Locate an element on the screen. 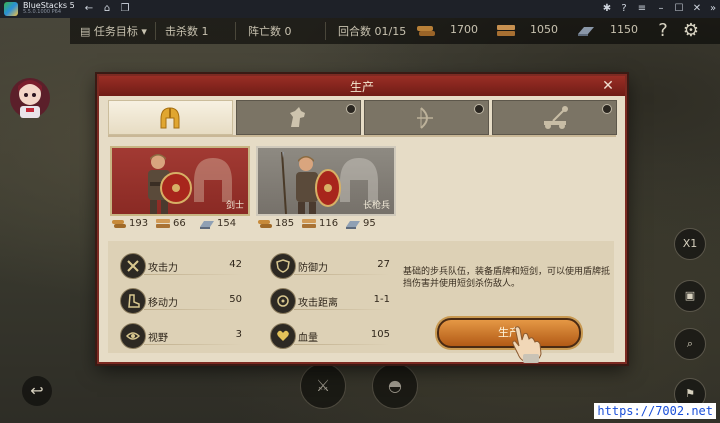 Image resolution: width=720 pixels, height=423 pixels. dialog-header: 生产 ✕ is located at coordinates (362, 86).